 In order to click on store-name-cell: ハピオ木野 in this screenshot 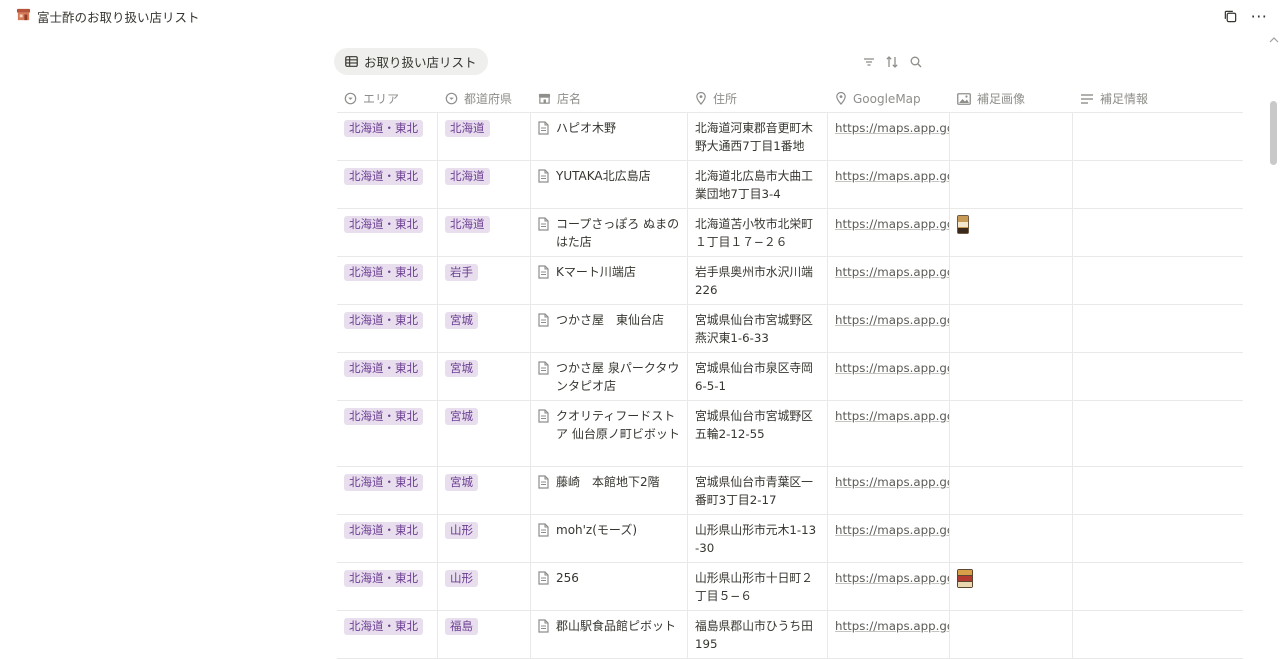, I will do `click(609, 136)`.